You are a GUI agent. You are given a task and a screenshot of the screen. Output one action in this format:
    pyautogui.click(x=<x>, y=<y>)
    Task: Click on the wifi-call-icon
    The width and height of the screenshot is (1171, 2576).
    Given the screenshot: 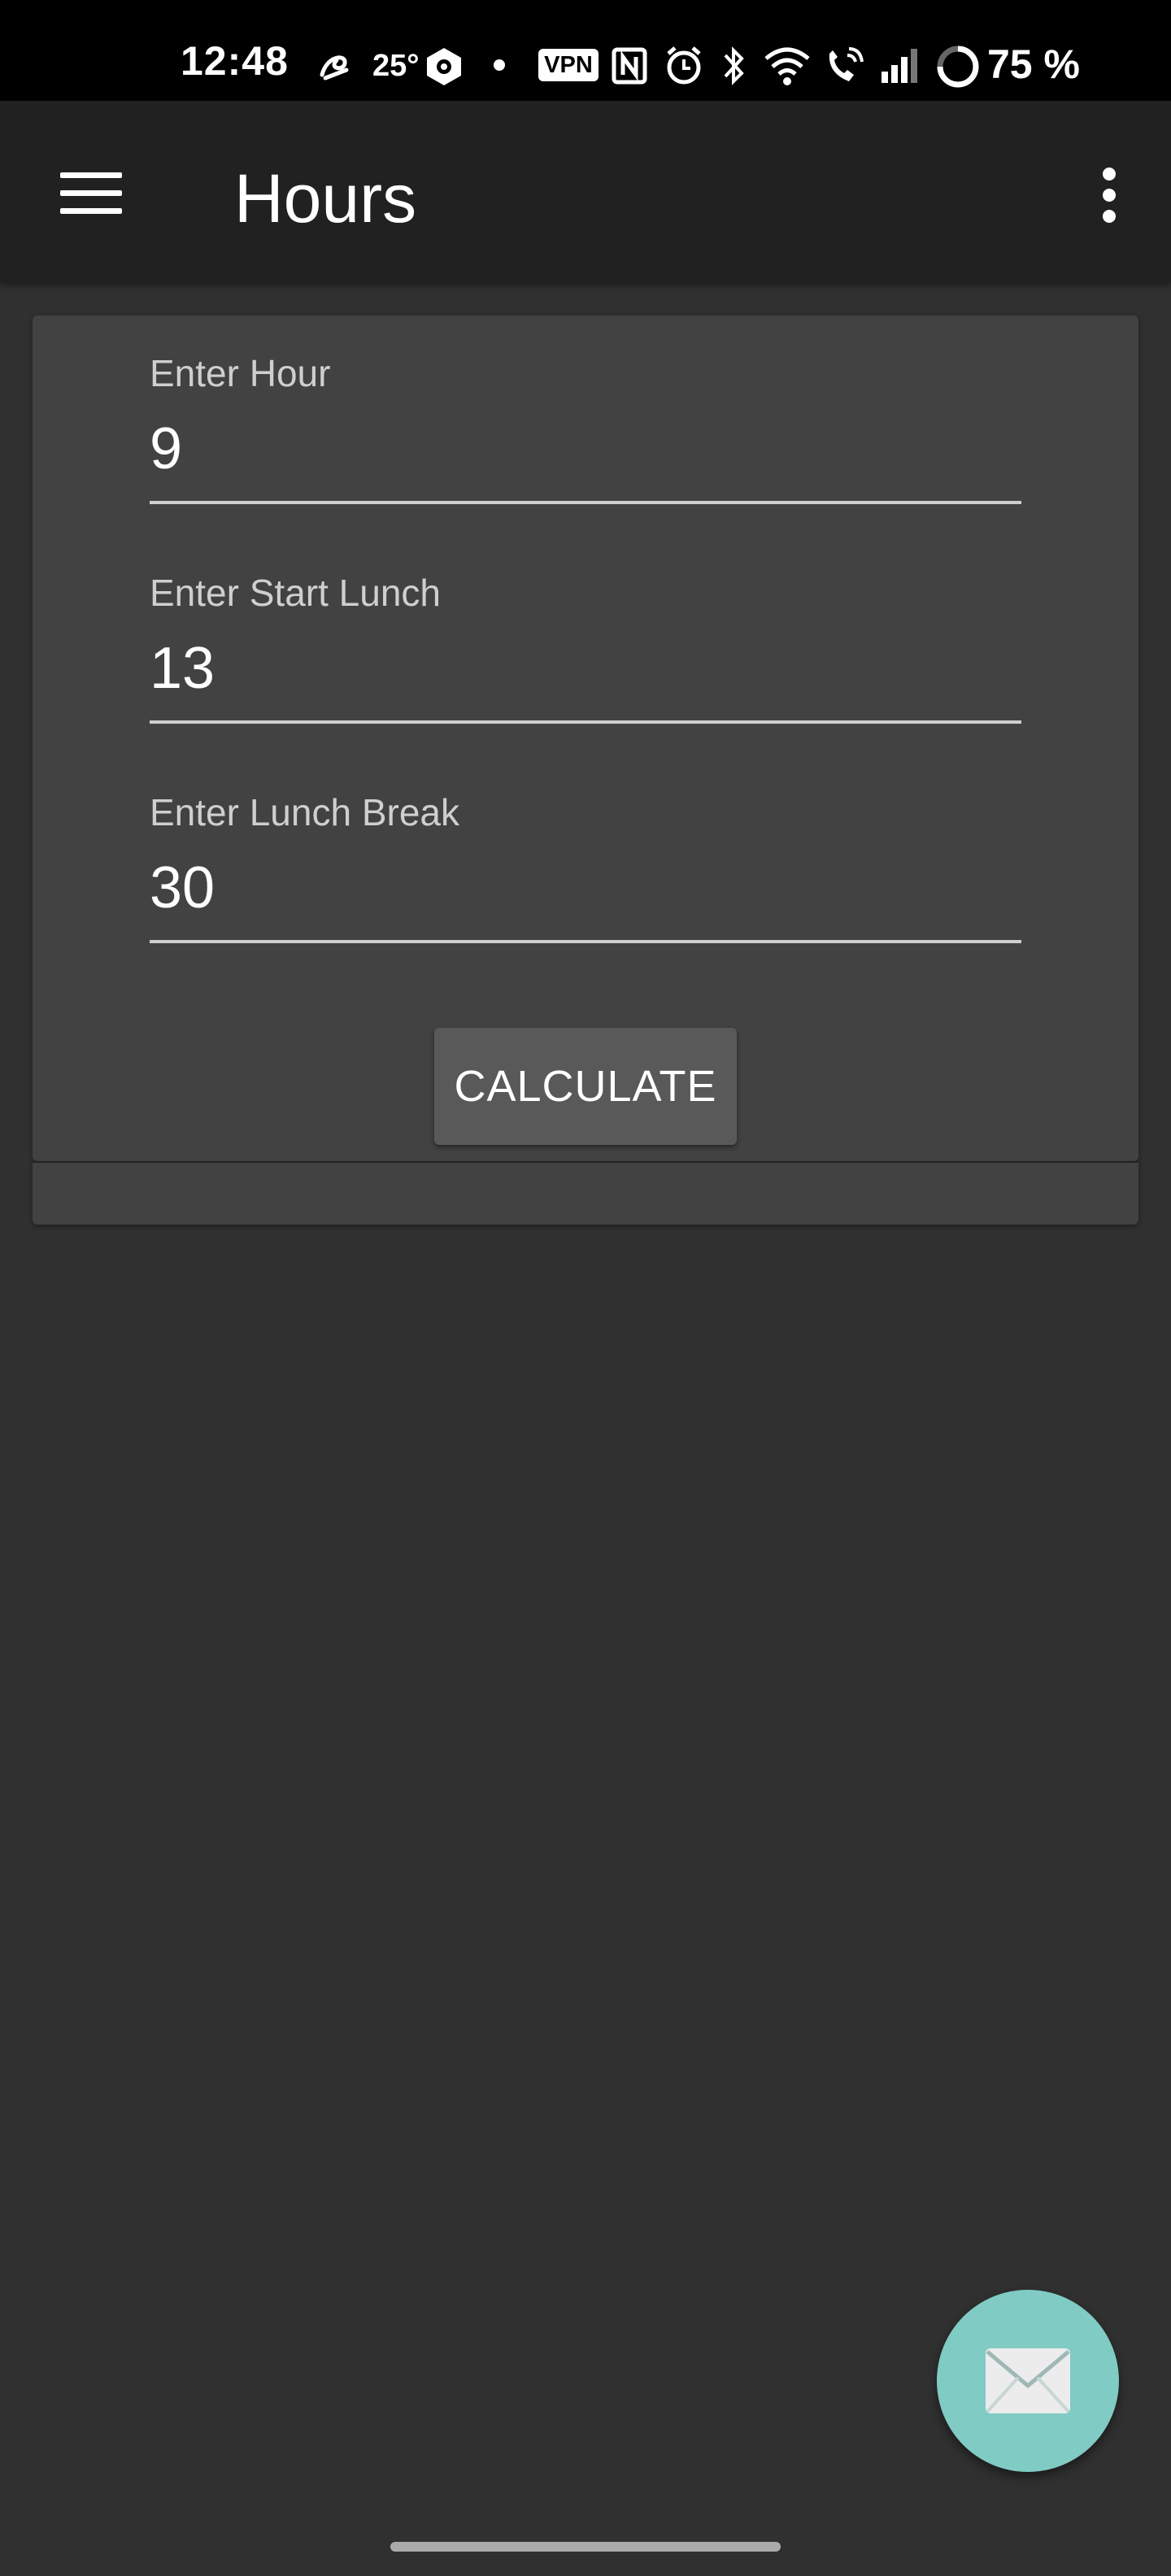 What is the action you would take?
    pyautogui.click(x=847, y=64)
    